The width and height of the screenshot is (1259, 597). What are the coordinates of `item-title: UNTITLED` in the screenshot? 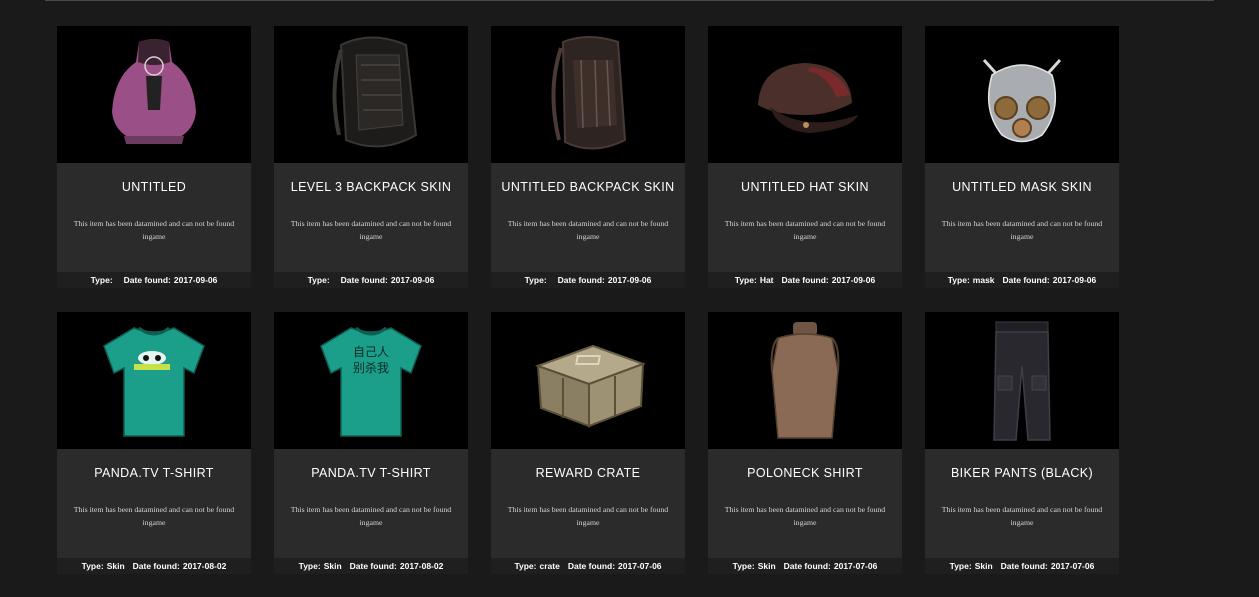 It's located at (154, 187).